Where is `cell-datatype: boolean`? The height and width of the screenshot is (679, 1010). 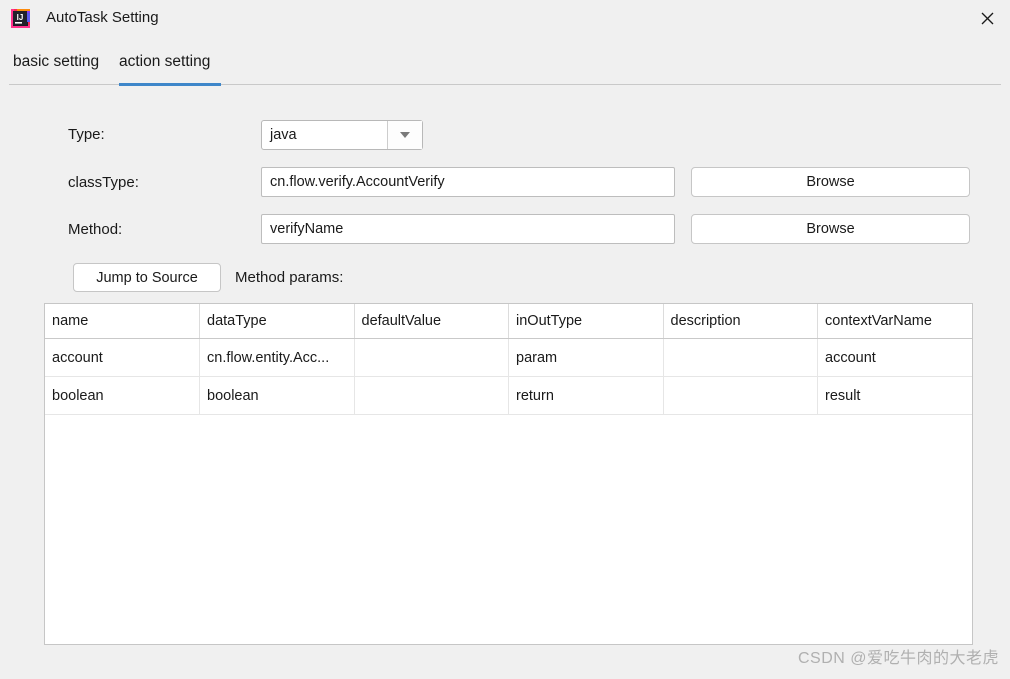
cell-datatype: boolean is located at coordinates (277, 395).